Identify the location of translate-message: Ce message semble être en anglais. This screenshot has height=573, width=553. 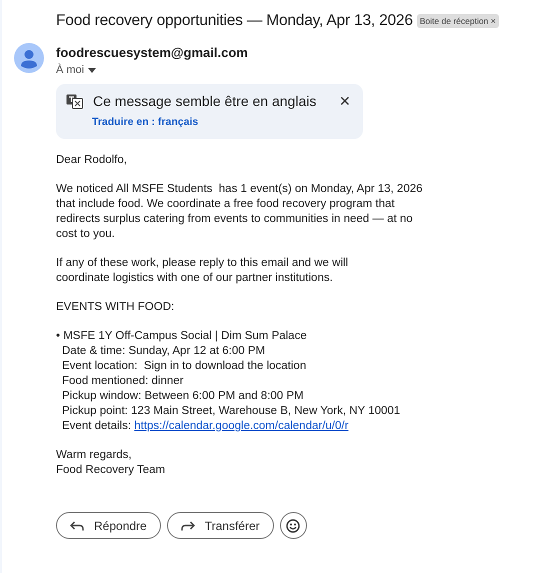
(205, 101).